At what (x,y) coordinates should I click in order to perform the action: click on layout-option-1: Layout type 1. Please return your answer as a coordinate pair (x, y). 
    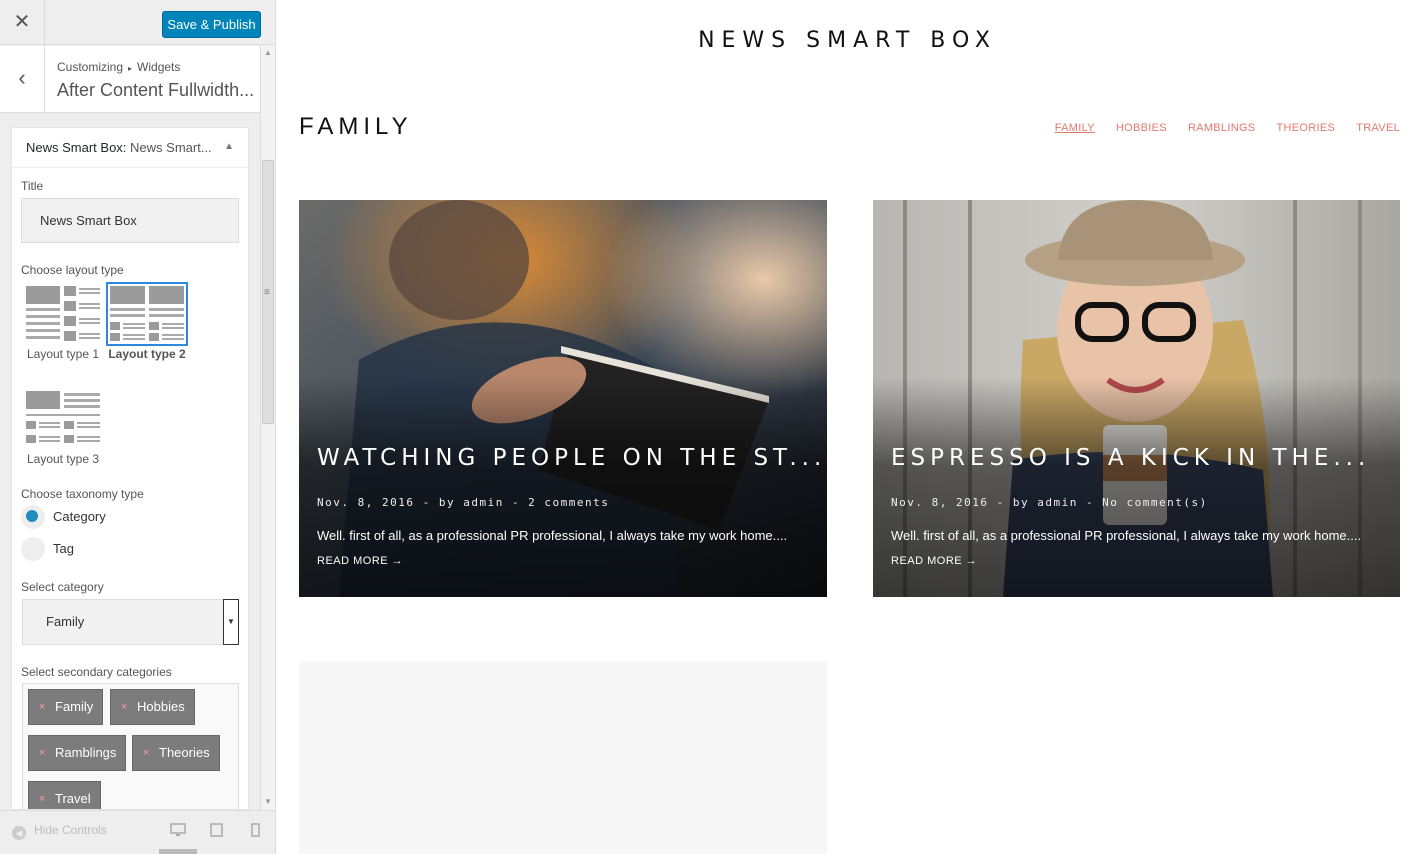
    Looking at the image, I should click on (63, 323).